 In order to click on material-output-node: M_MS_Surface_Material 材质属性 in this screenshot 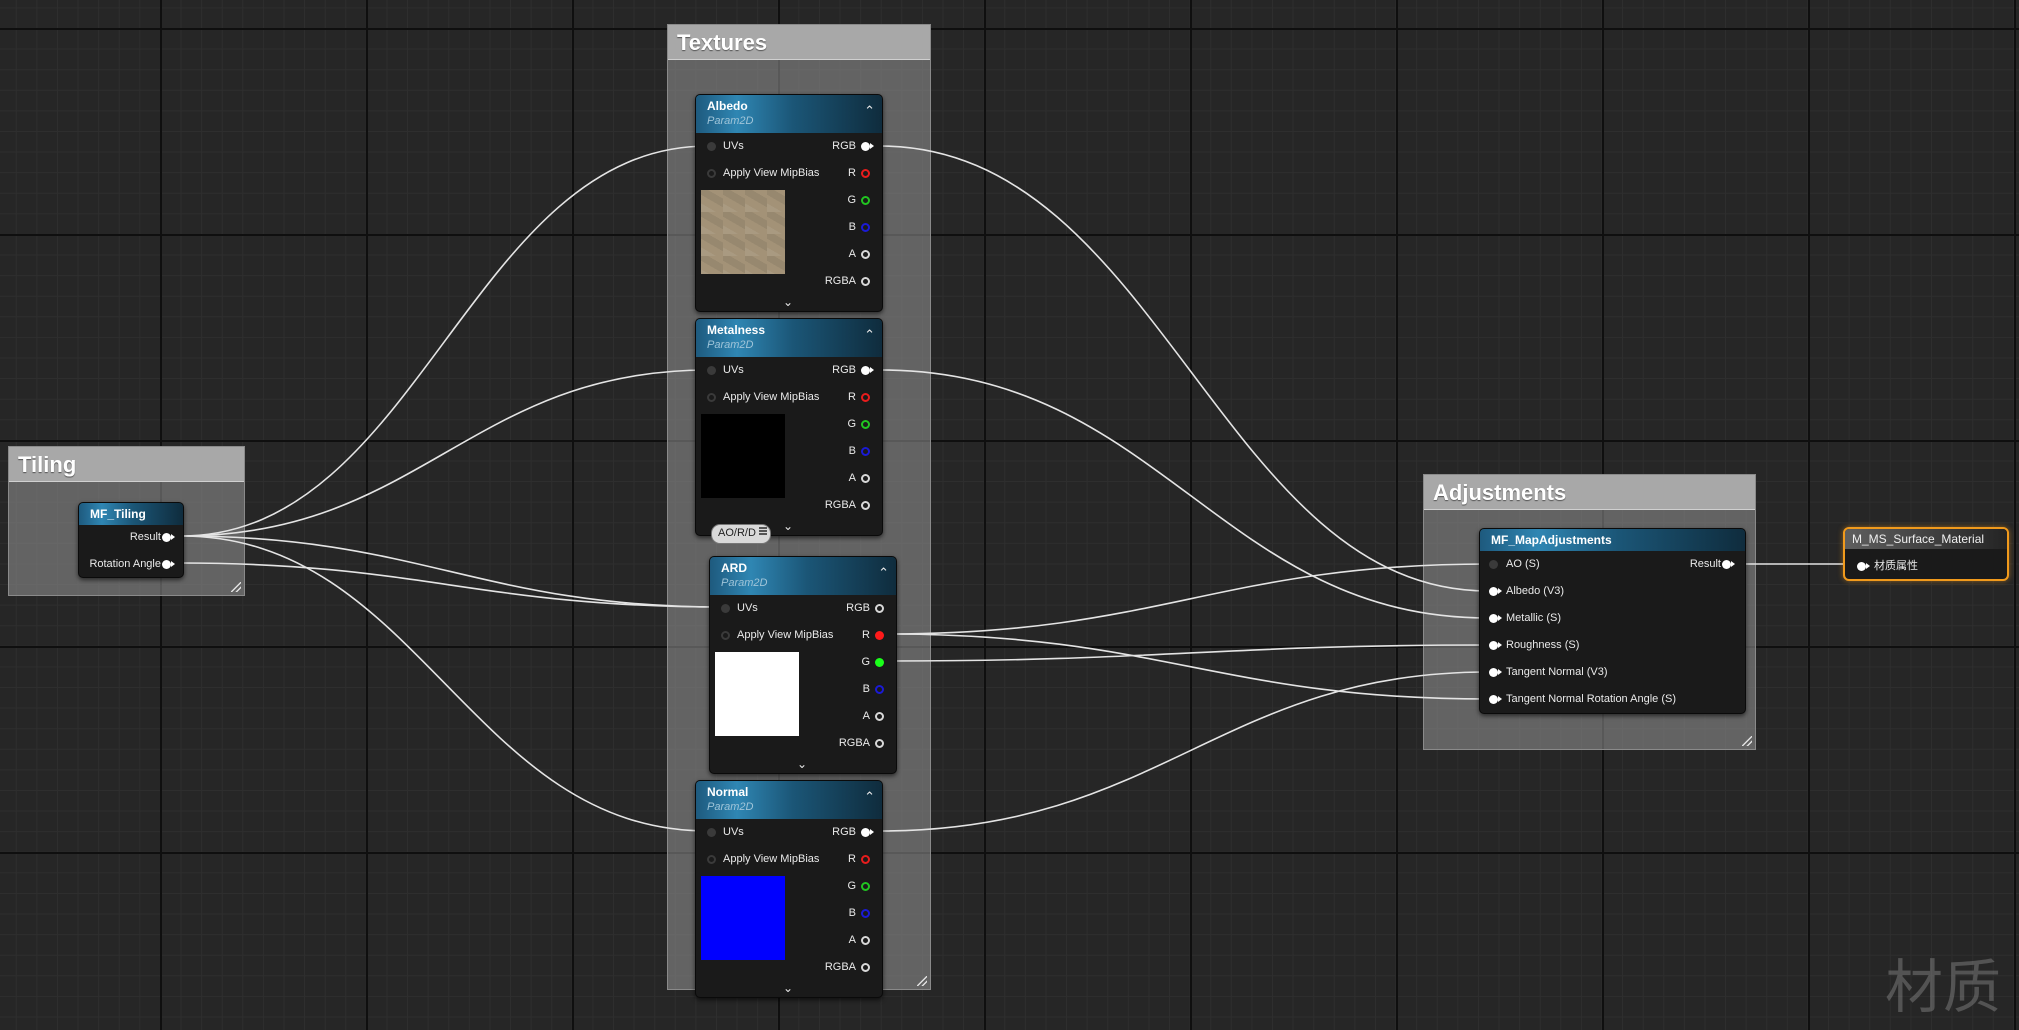, I will do `click(1926, 554)`.